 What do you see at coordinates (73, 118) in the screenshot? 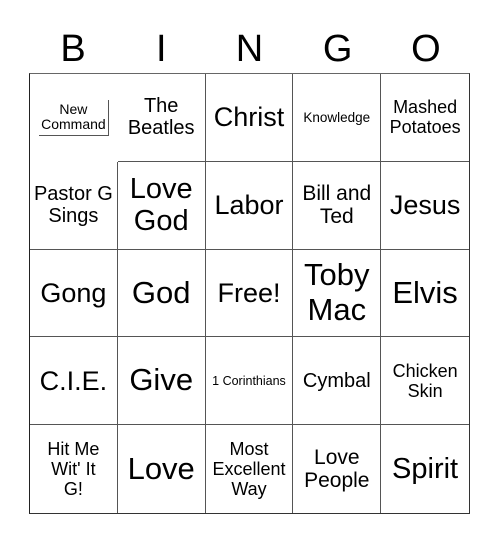
I see `bingo-cell: New Command` at bounding box center [73, 118].